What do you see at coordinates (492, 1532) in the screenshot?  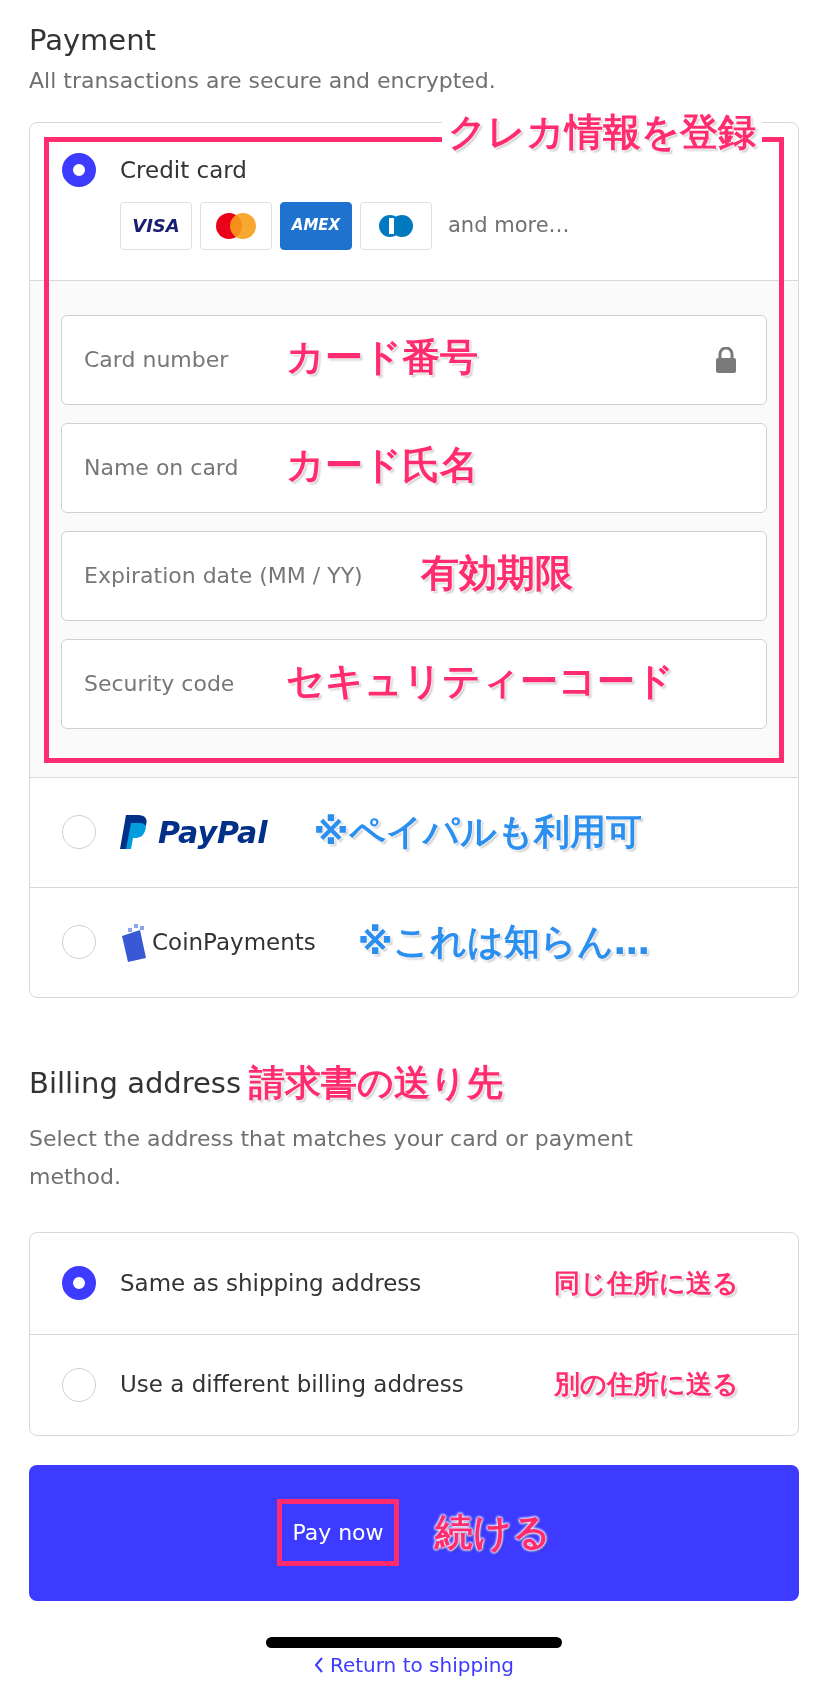 I see `annotation-text: 続ける` at bounding box center [492, 1532].